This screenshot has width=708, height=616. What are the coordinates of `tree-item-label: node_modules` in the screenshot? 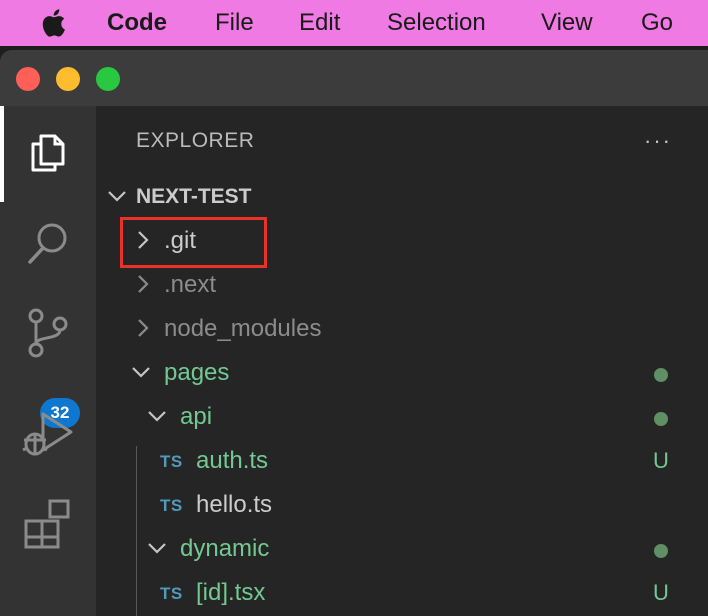 It's located at (243, 328).